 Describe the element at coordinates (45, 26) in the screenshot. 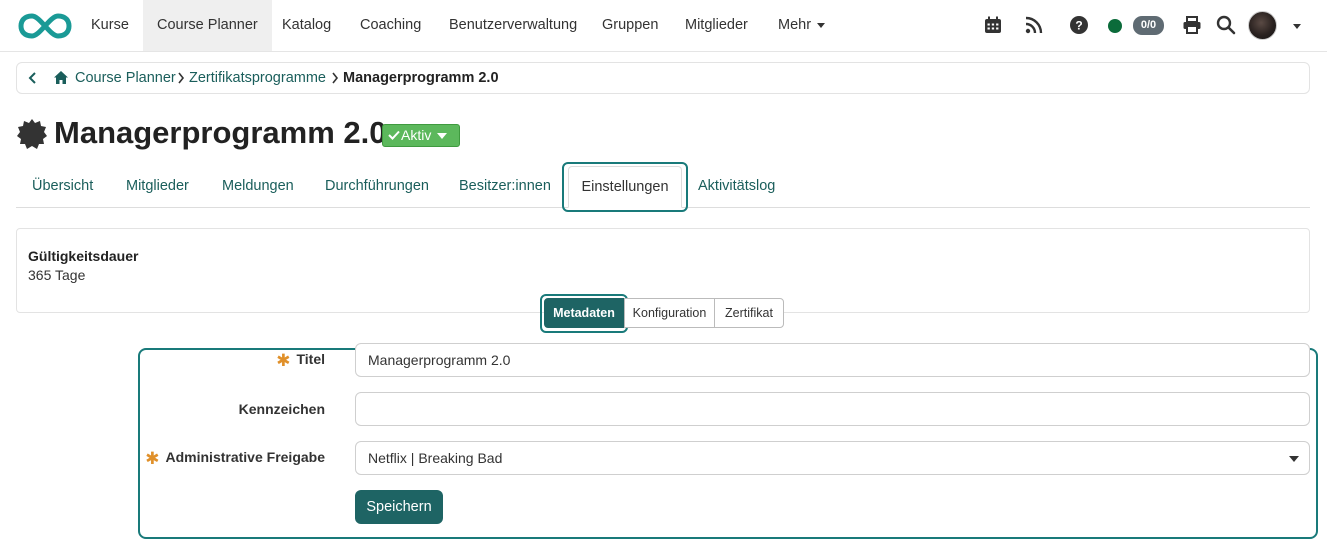

I see `logo-icon` at that location.